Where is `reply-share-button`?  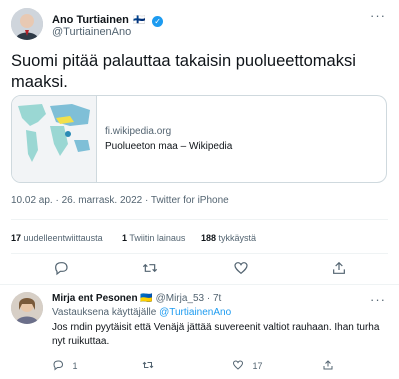 reply-share-button is located at coordinates (328, 367).